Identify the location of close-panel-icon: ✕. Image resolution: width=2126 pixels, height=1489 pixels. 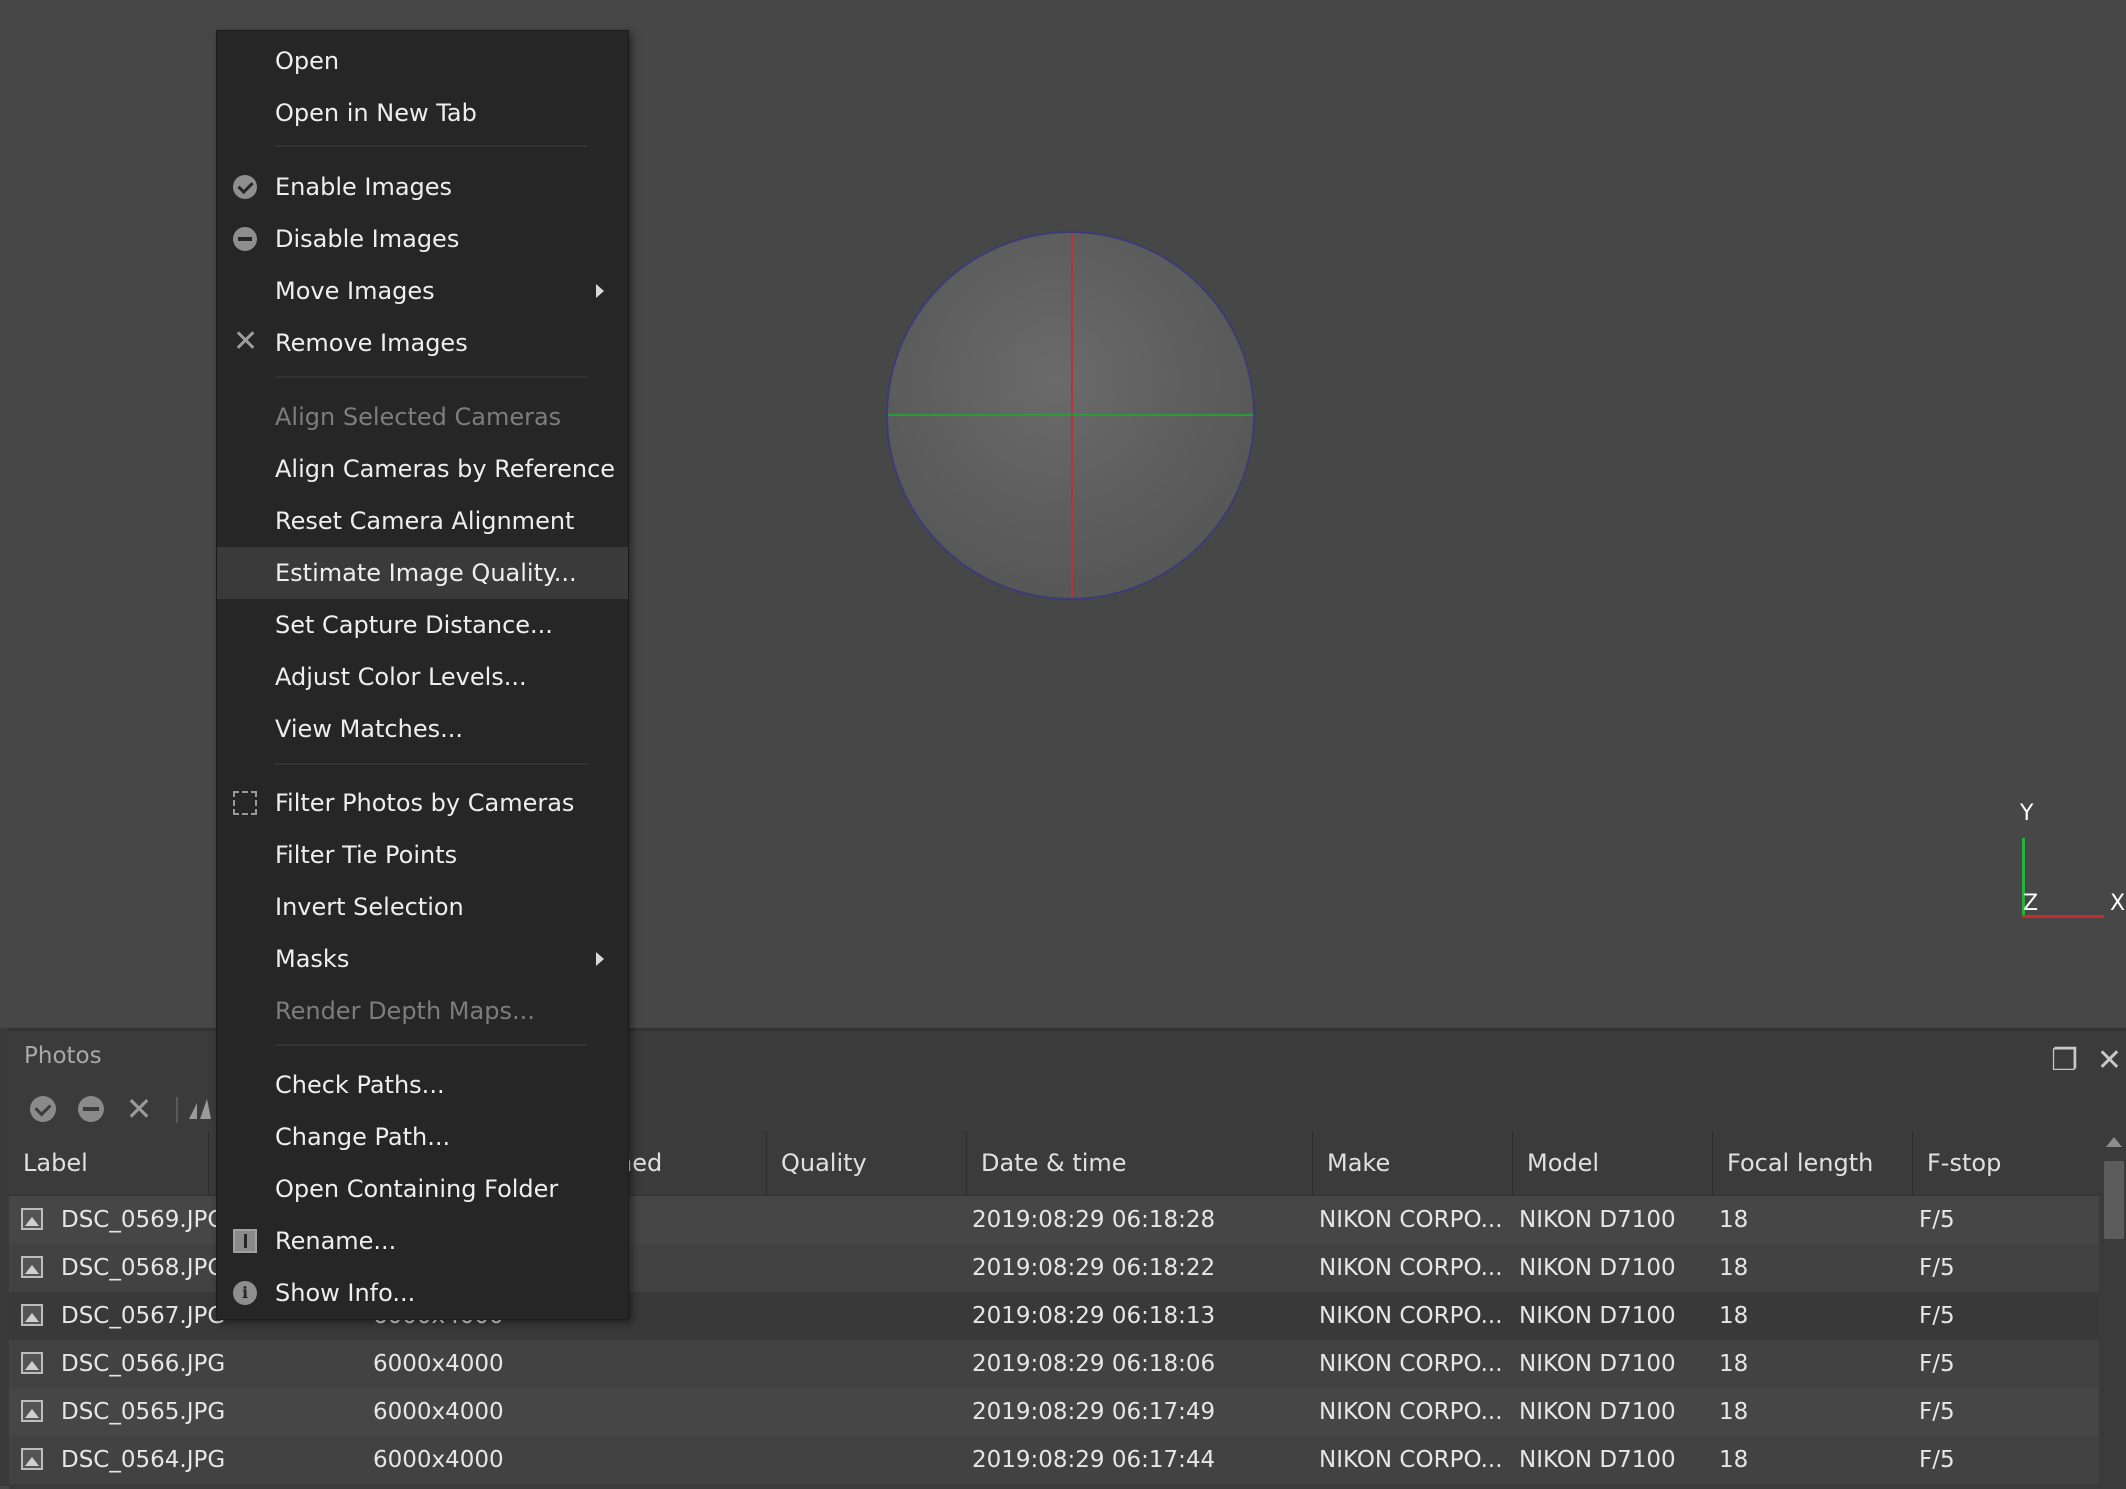
(2109, 1060).